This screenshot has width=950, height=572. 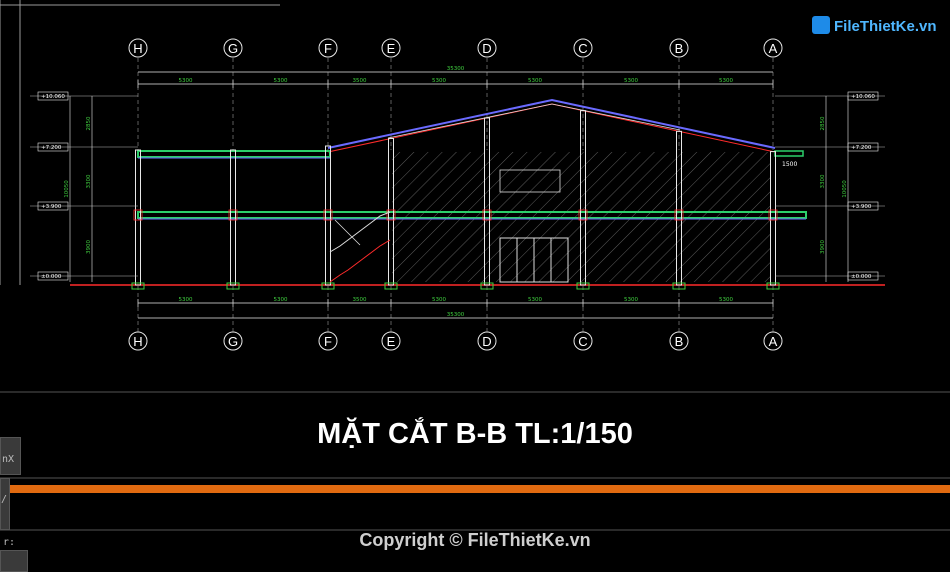 I want to click on canopy-dim: 1500, so click(x=789, y=164).